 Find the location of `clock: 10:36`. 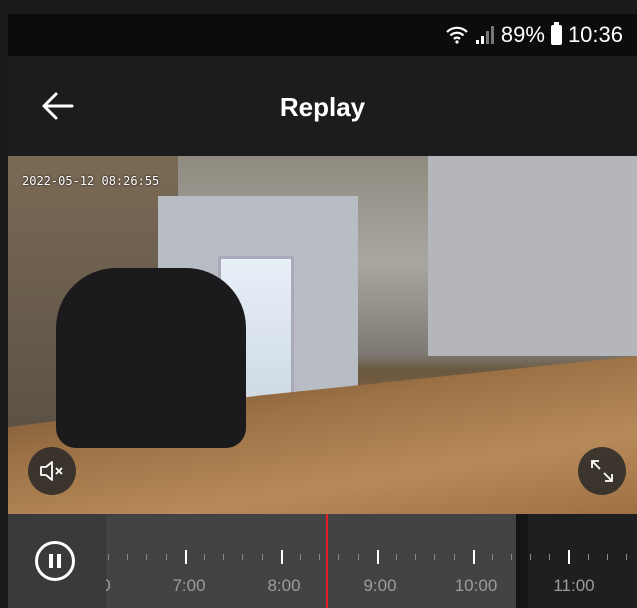

clock: 10:36 is located at coordinates (595, 34).